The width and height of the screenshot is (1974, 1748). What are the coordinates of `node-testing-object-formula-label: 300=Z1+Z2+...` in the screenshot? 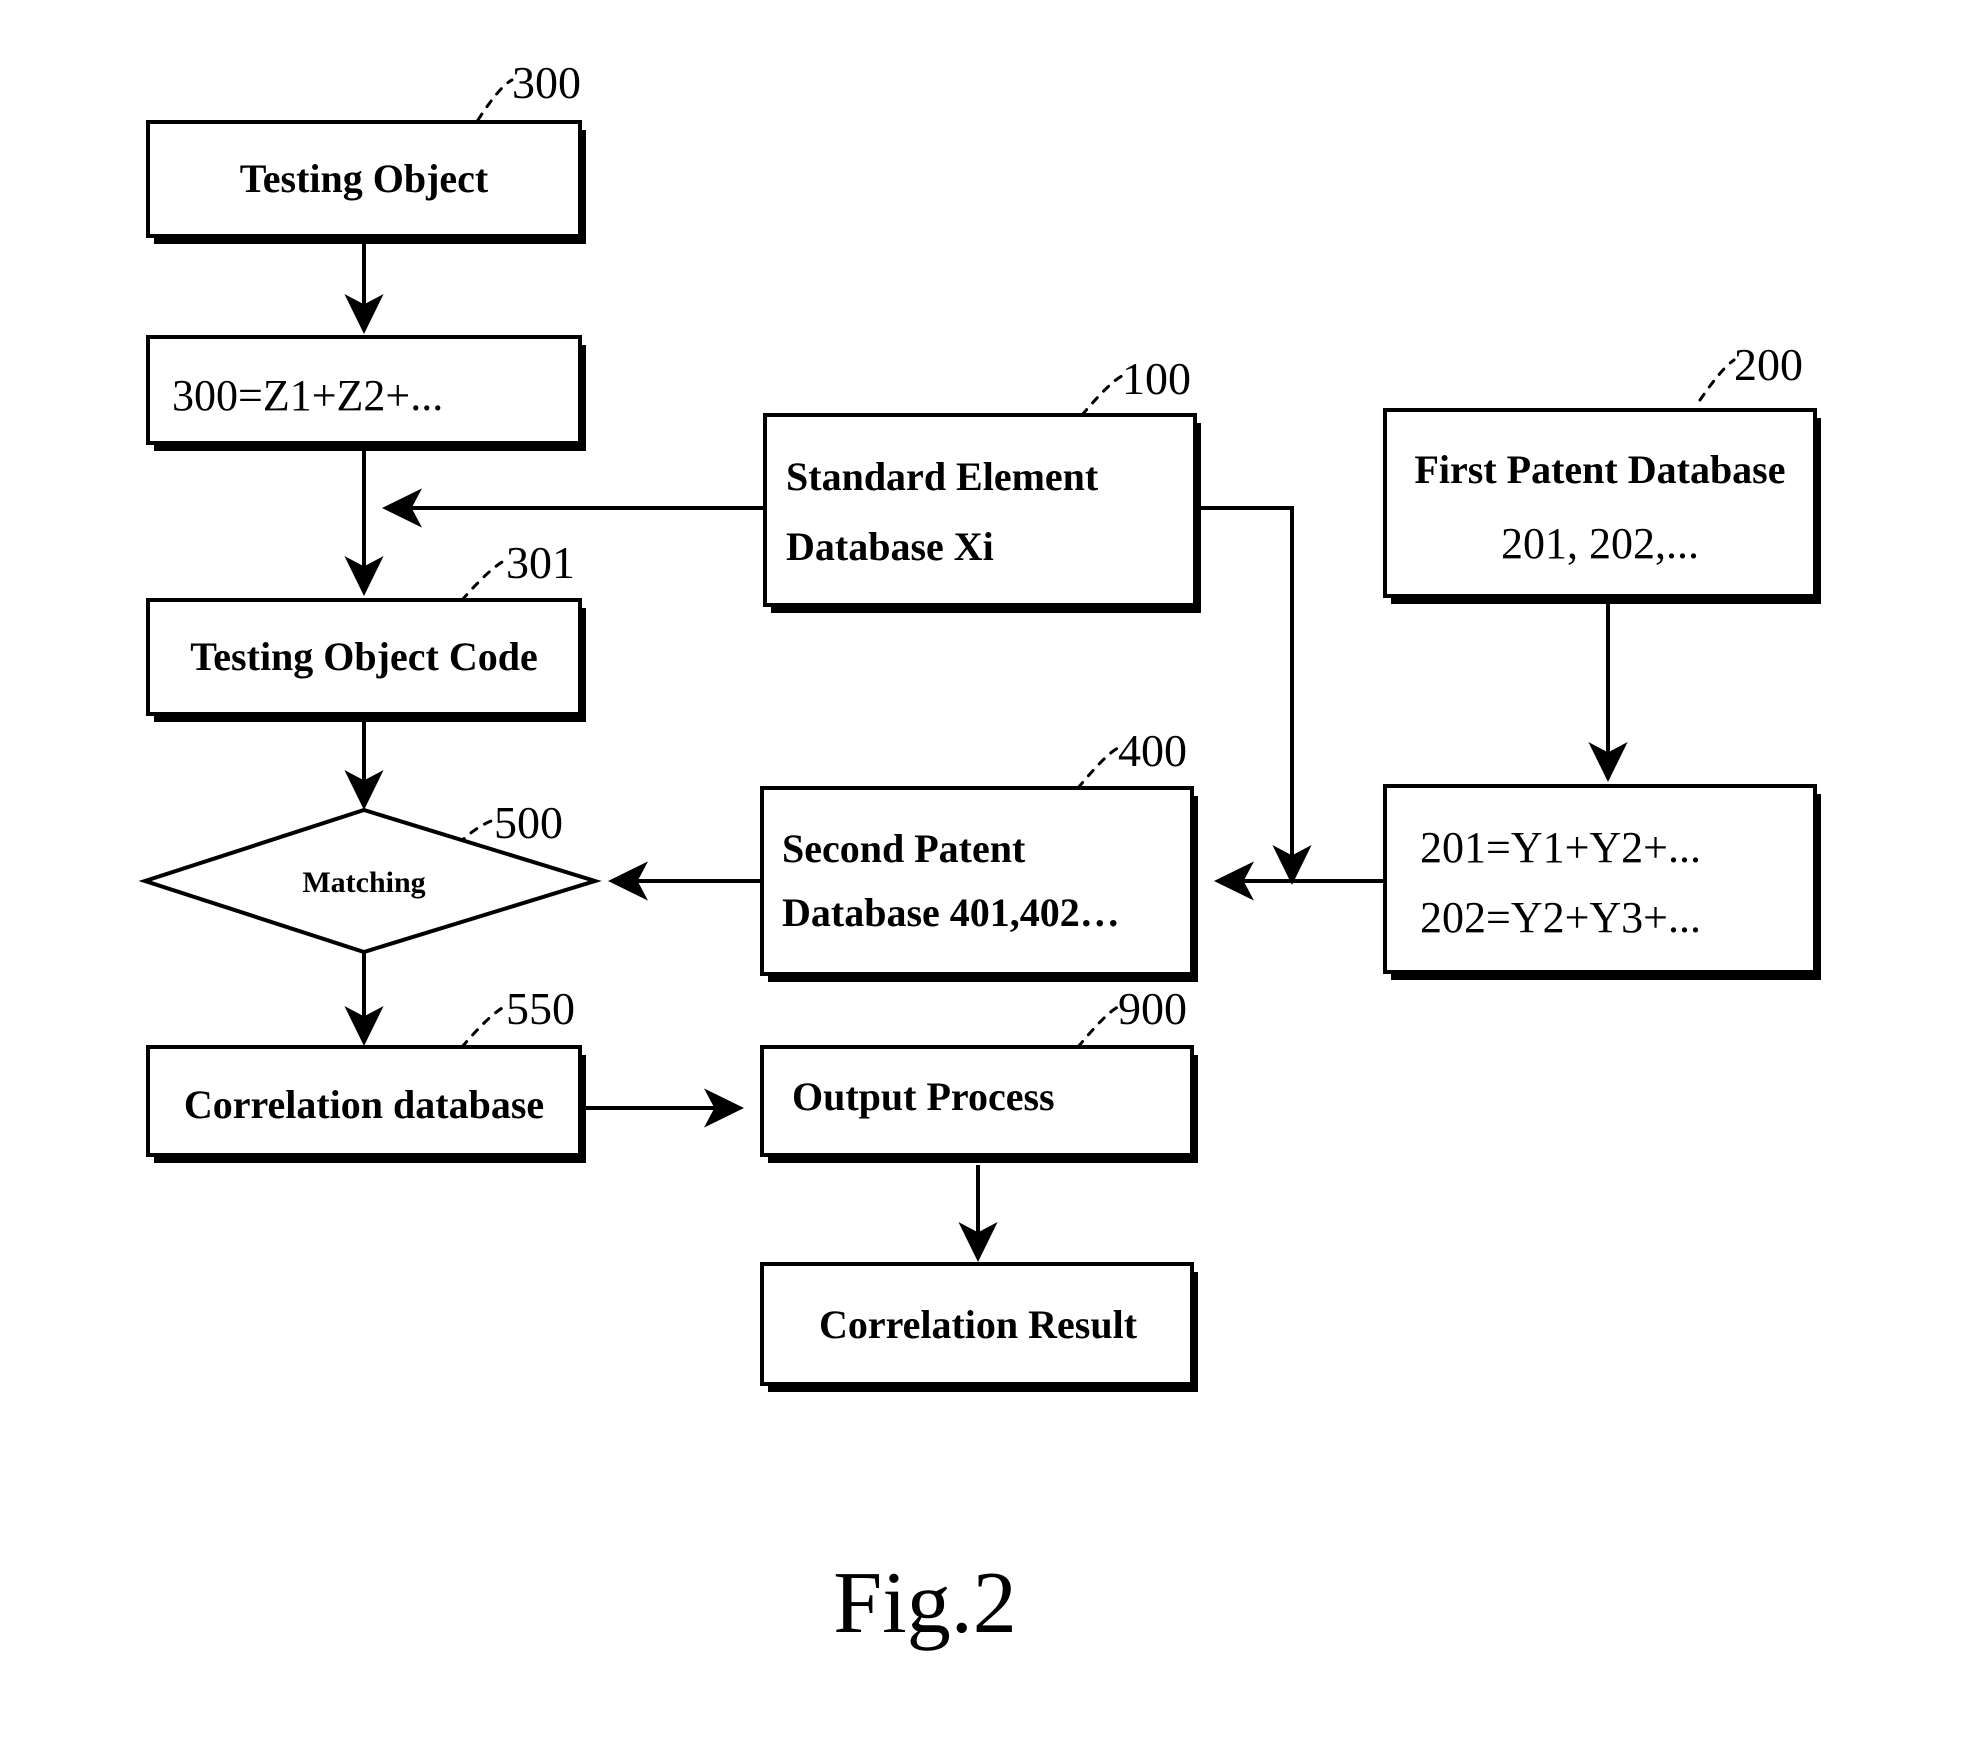 It's located at (307, 395).